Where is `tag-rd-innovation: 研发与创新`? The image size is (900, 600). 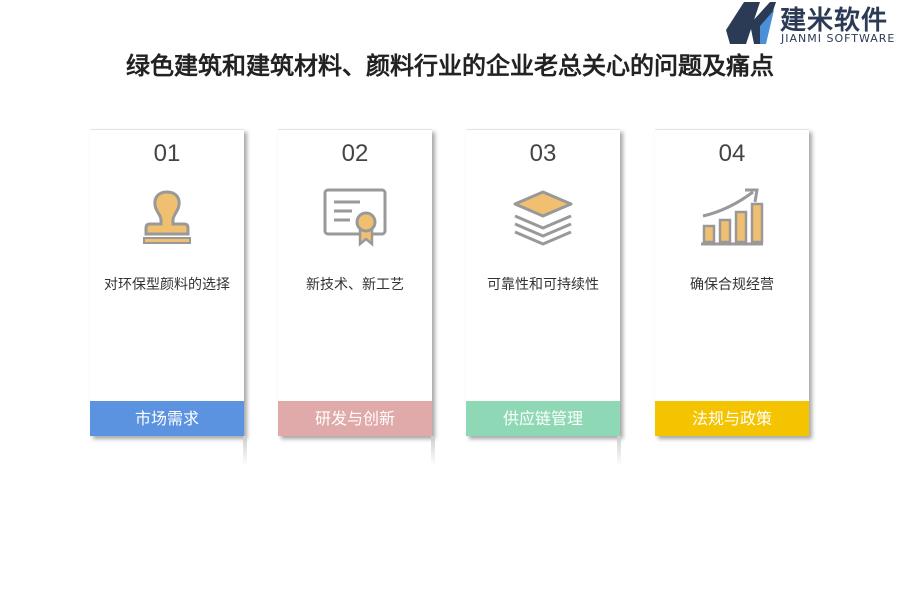
tag-rd-innovation: 研发与创新 is located at coordinates (355, 418).